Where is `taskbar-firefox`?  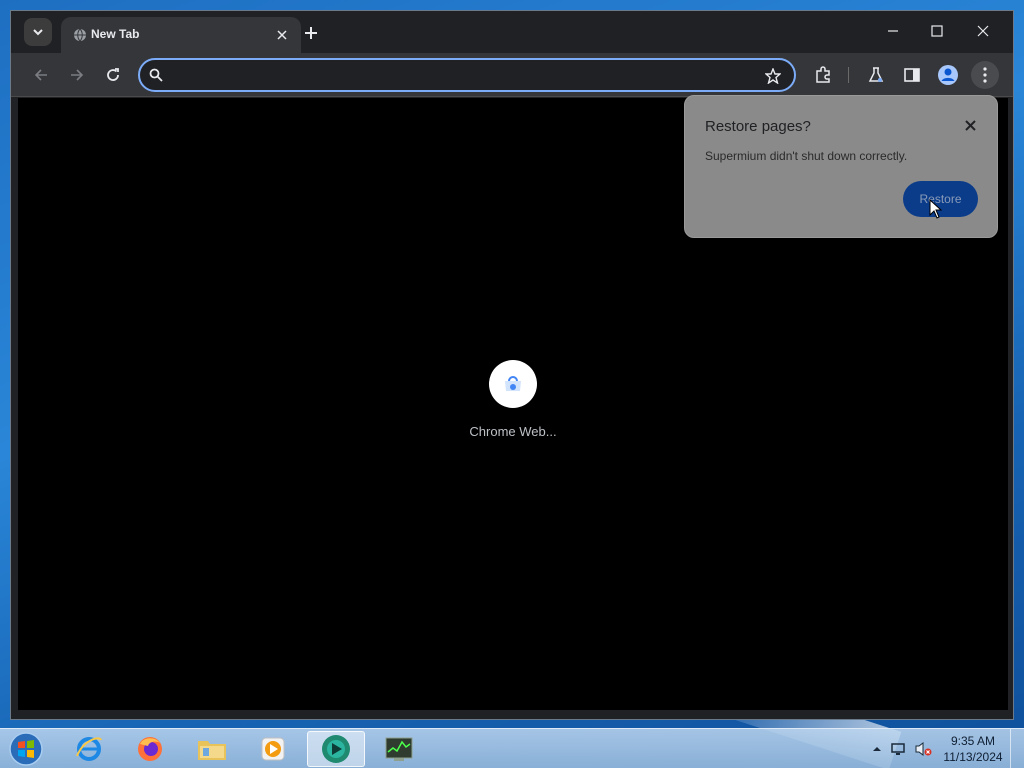 taskbar-firefox is located at coordinates (150, 749).